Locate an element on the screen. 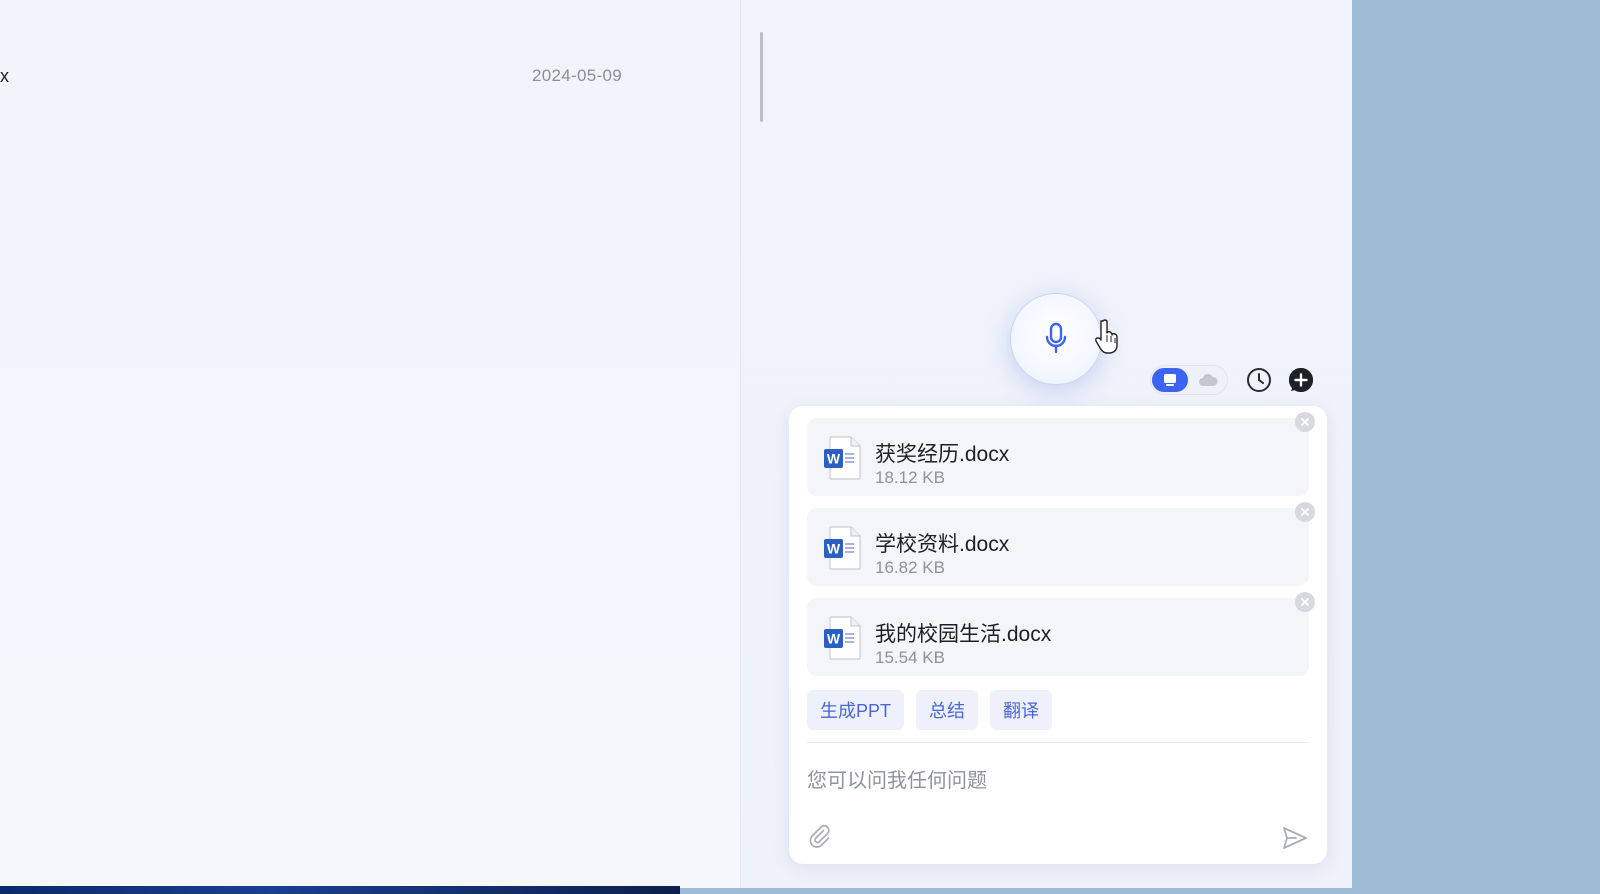  microphone-icon is located at coordinates (1056, 338).